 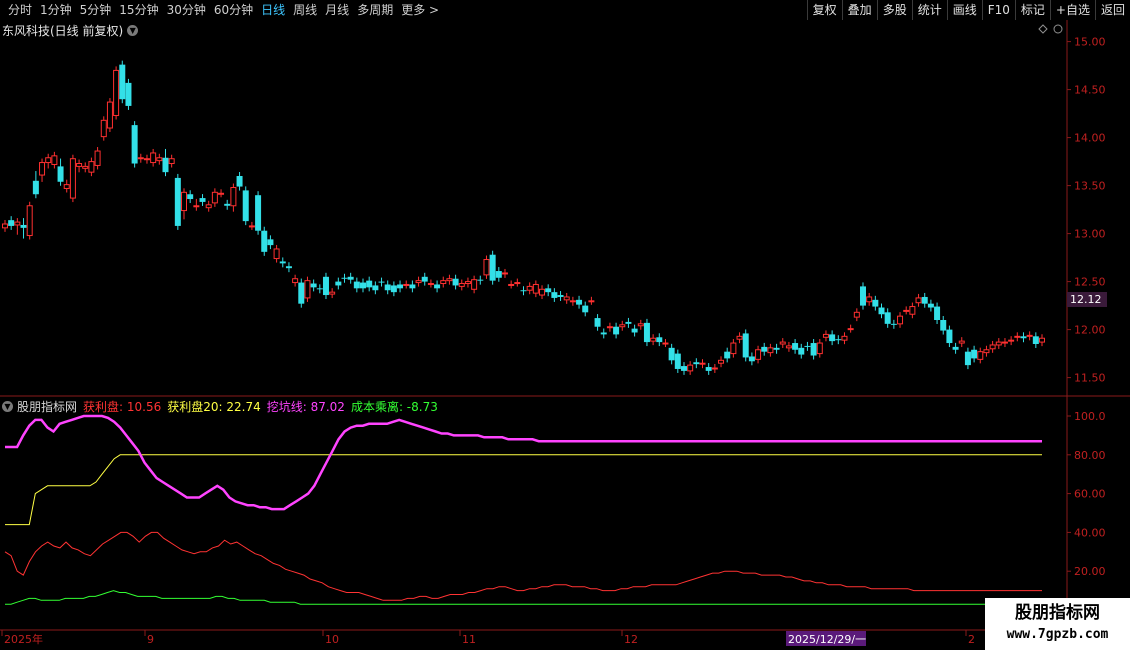 What do you see at coordinates (1090, 330) in the screenshot?
I see `price-tick-label: 12.00` at bounding box center [1090, 330].